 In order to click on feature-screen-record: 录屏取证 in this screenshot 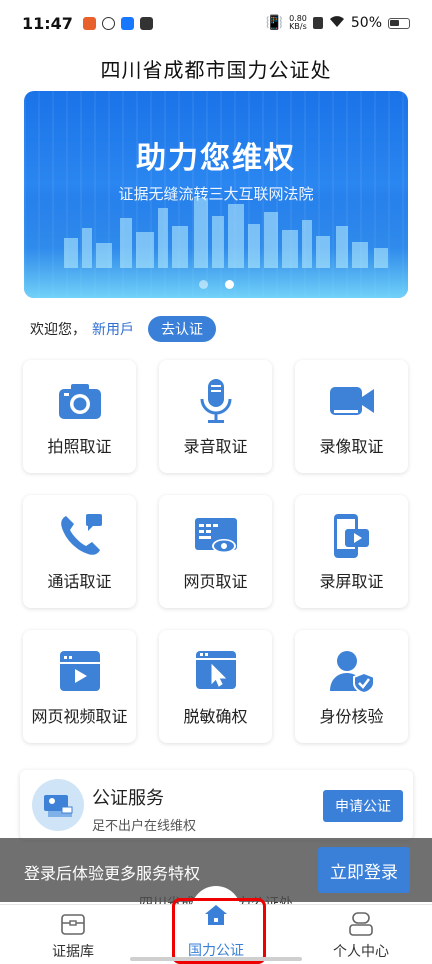, I will do `click(351, 551)`.